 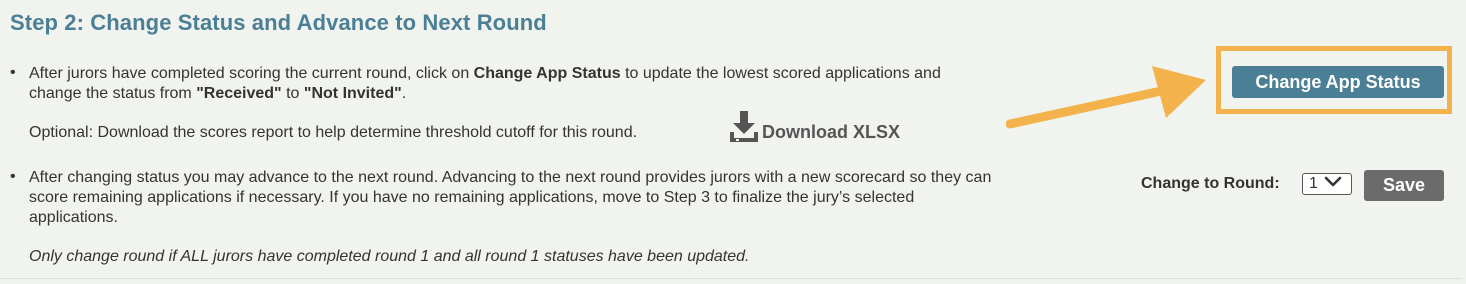 I want to click on bullet-1-bold-not-invited: "Not Invited", so click(x=352, y=93).